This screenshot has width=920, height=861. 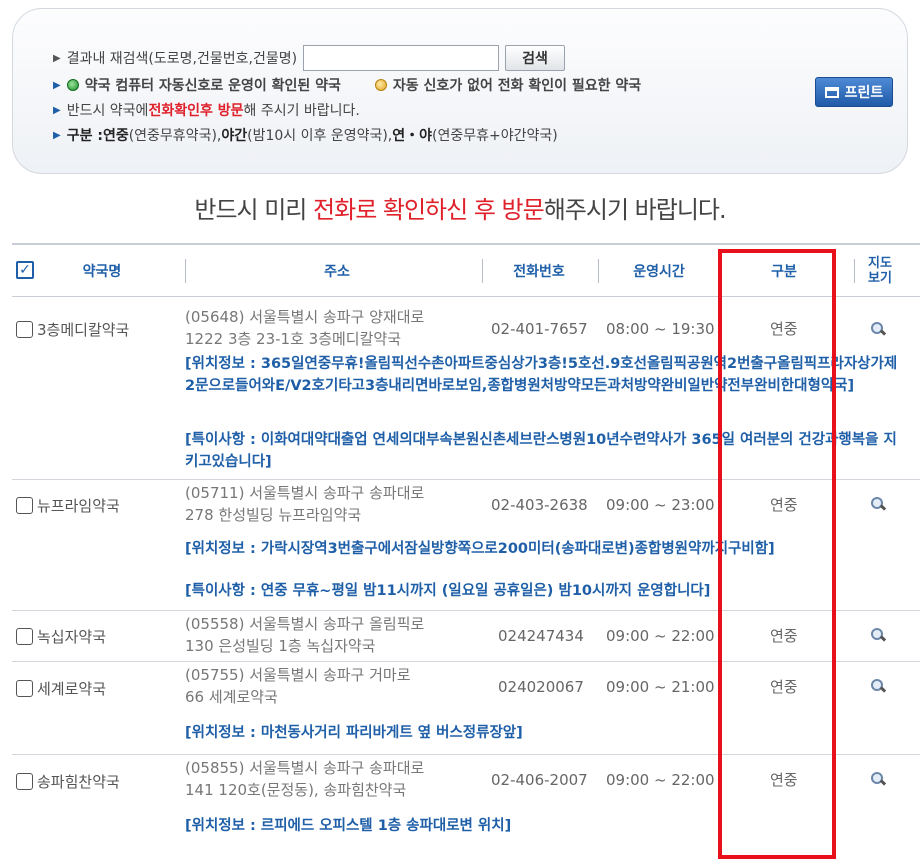 I want to click on address-line1: (05648) 서울특별시 송파구 양재대로, so click(x=305, y=317).